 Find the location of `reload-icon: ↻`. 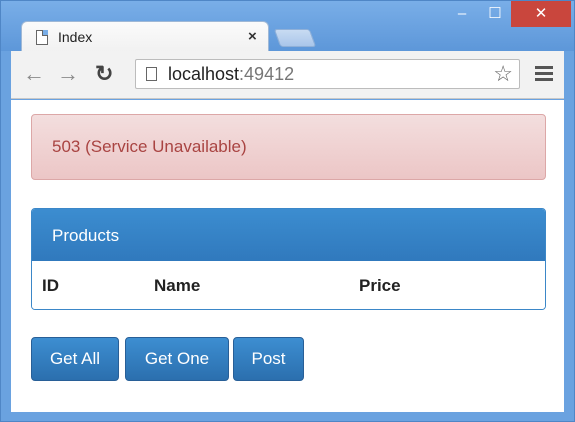

reload-icon: ↻ is located at coordinates (104, 74).